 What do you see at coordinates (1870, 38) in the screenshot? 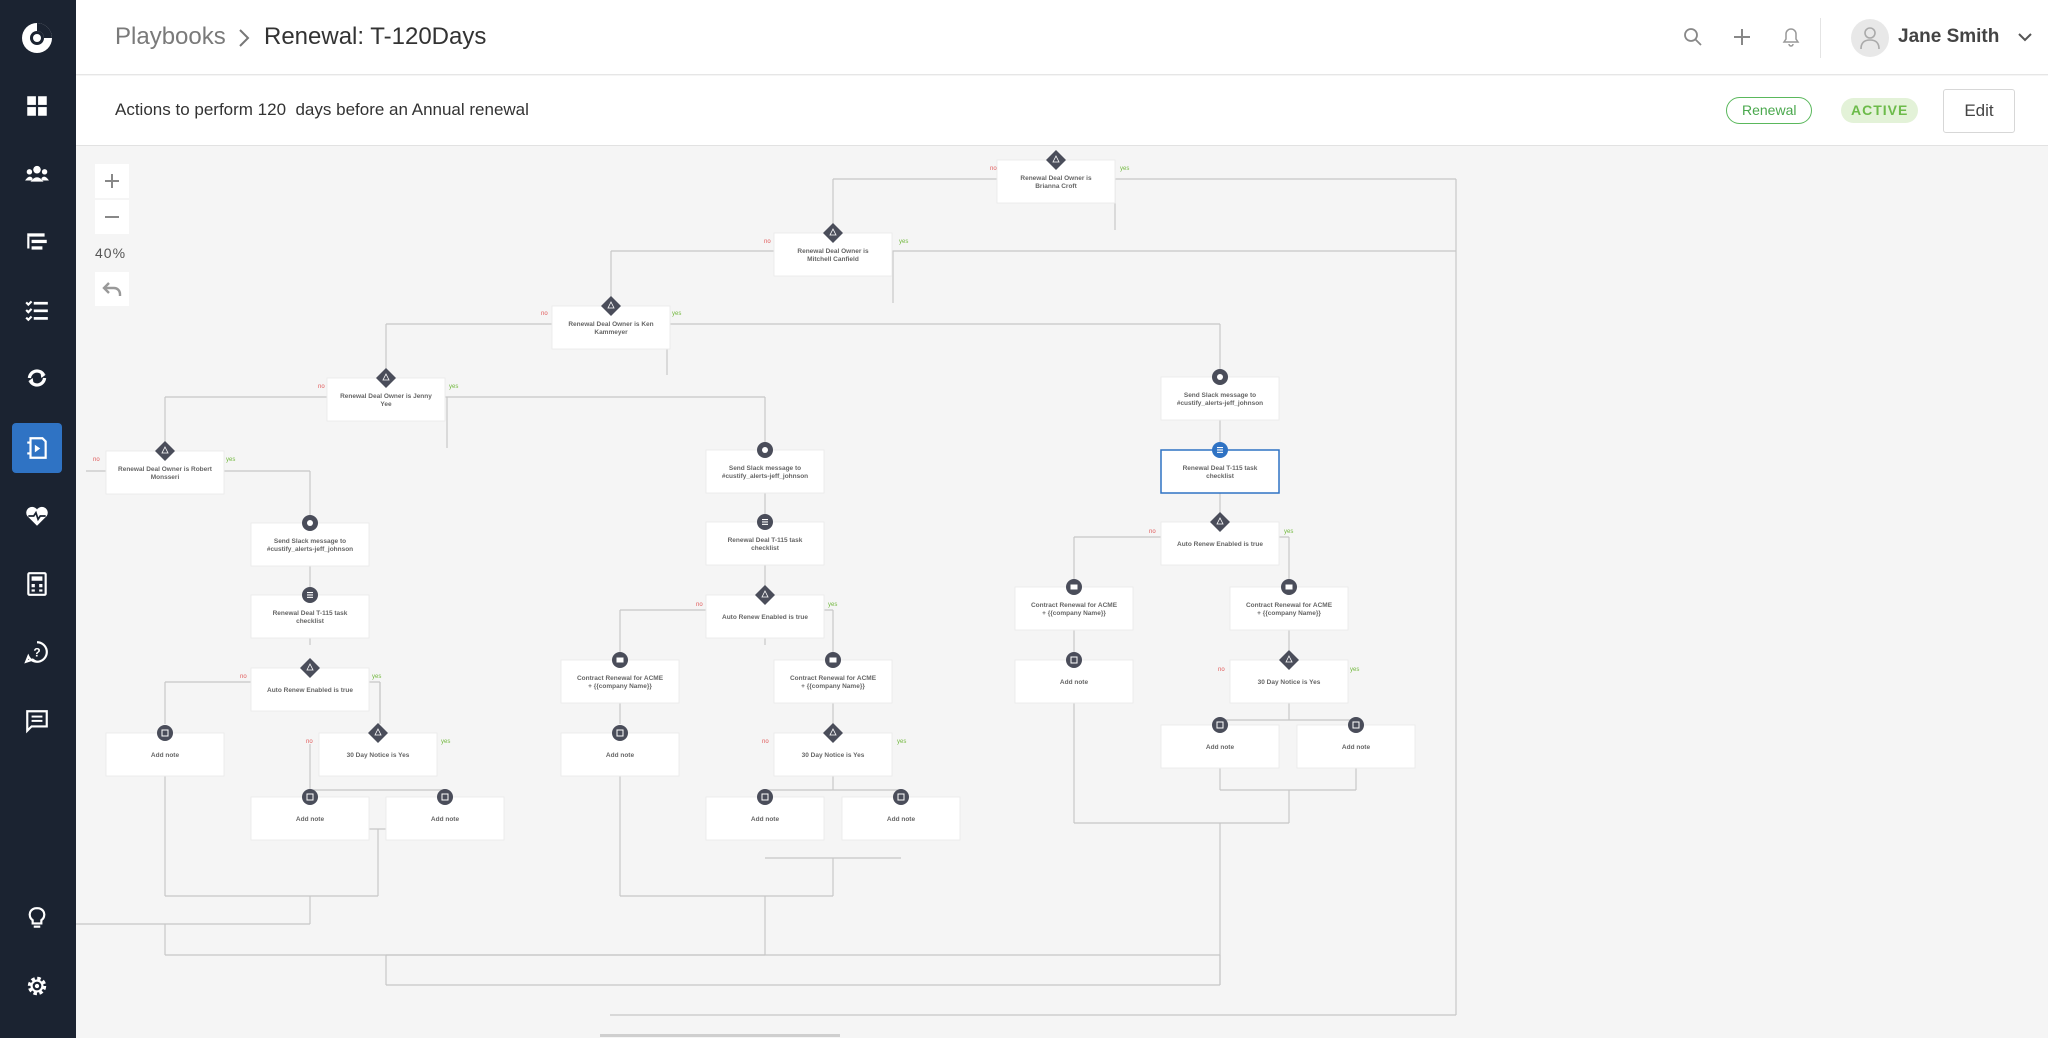
I see `avatar` at bounding box center [1870, 38].